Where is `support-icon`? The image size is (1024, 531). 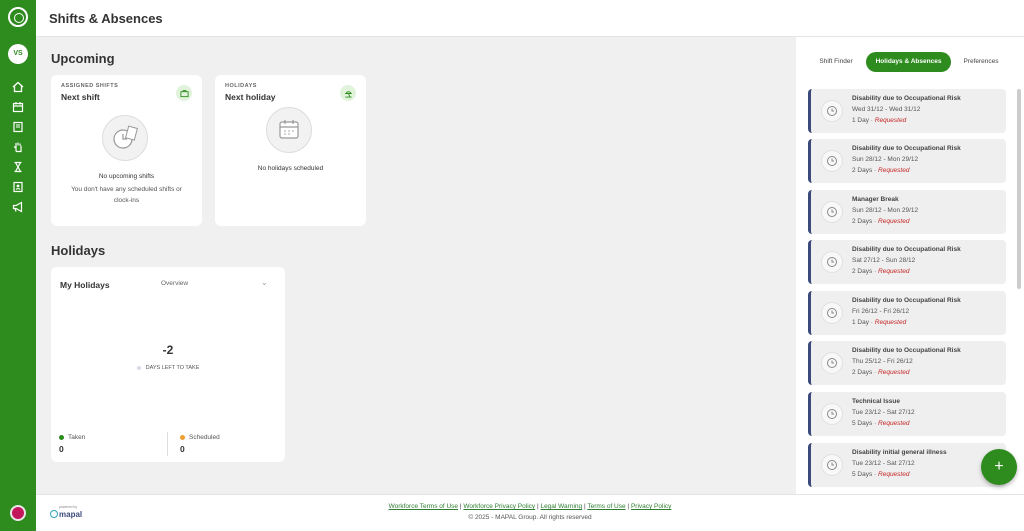 support-icon is located at coordinates (18, 513).